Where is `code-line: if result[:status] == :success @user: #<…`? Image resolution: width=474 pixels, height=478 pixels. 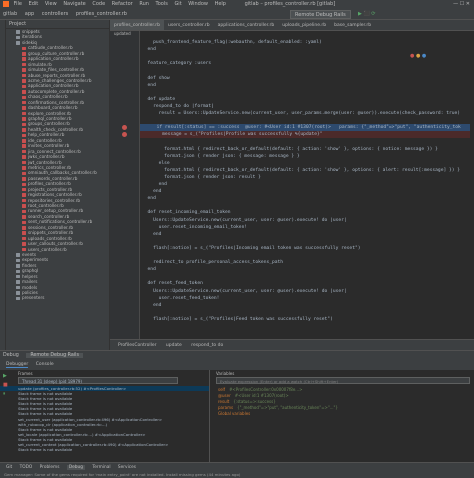 code-line: if result[:status] == :success @user: #<… is located at coordinates (305, 128).